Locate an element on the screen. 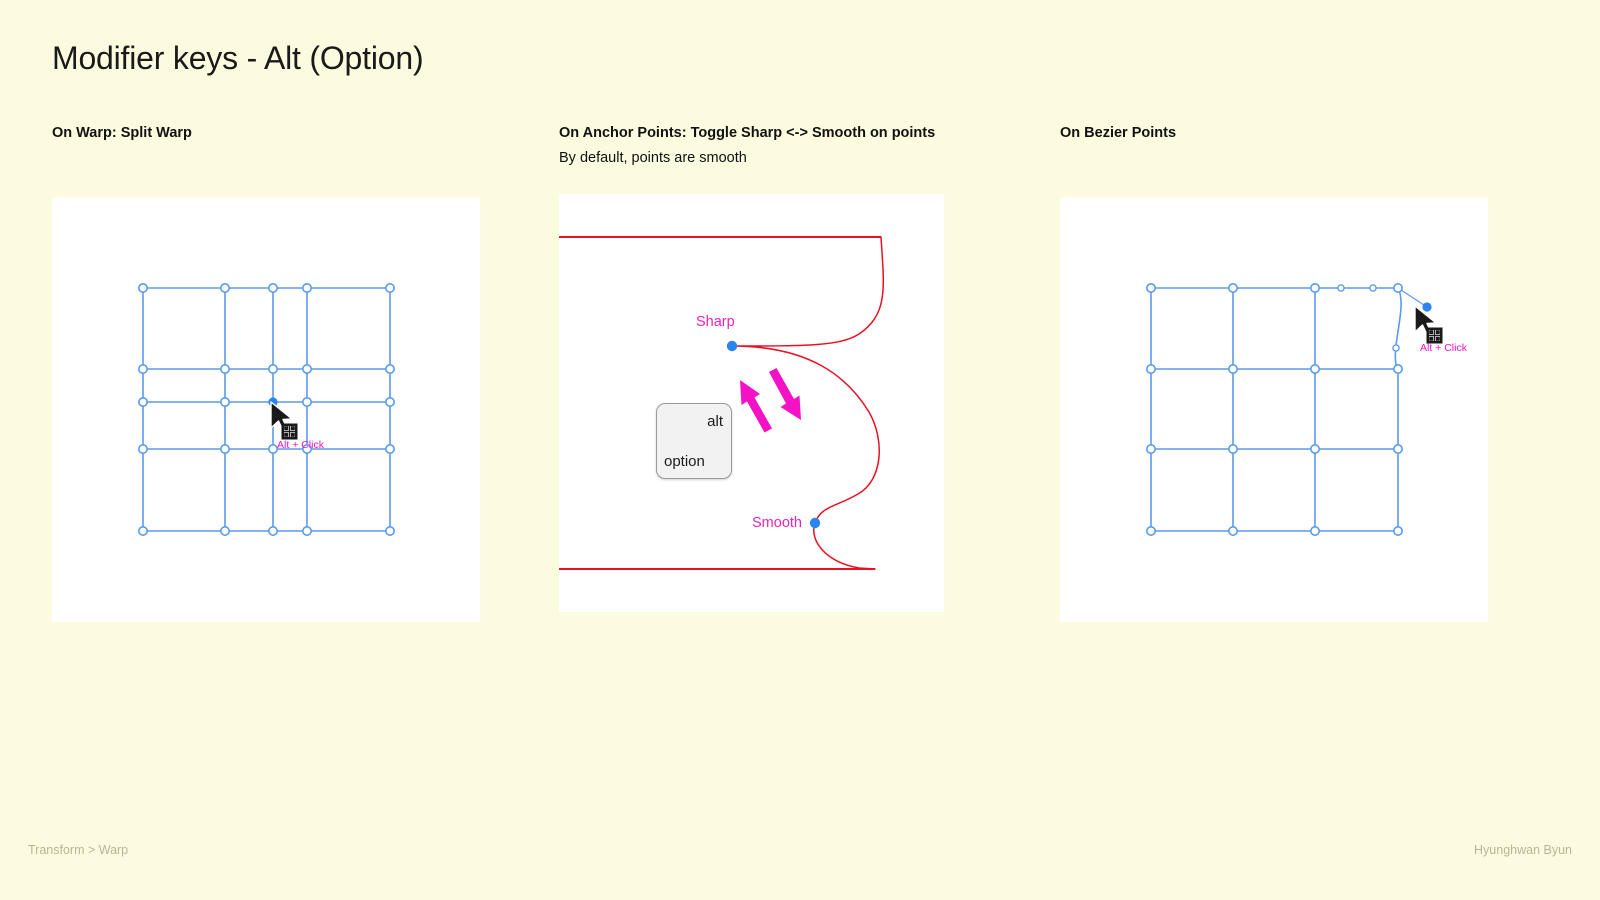  warp-grid is located at coordinates (266, 409).